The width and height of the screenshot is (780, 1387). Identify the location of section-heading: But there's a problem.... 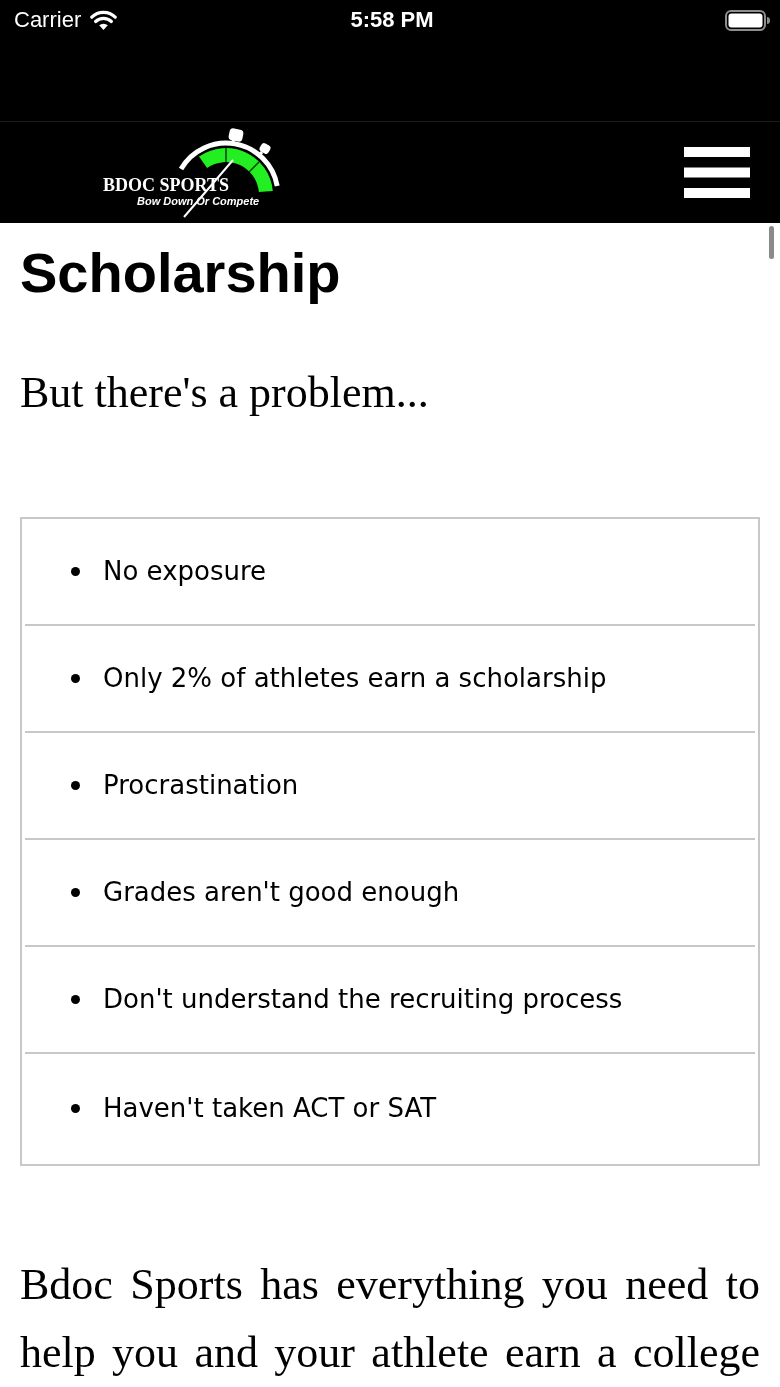
(225, 393).